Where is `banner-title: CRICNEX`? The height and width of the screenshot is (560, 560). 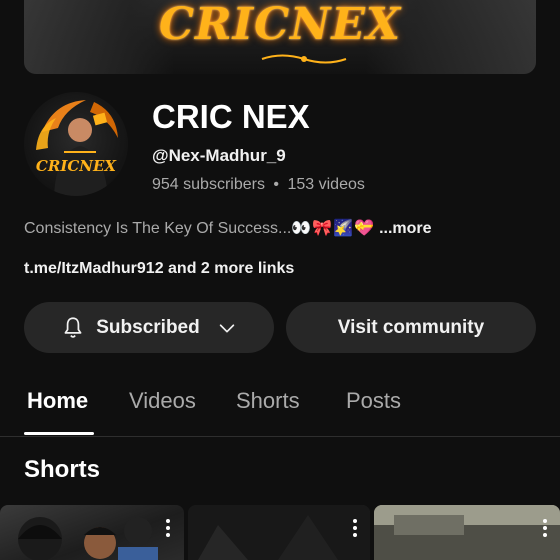 banner-title: CRICNEX is located at coordinates (280, 25).